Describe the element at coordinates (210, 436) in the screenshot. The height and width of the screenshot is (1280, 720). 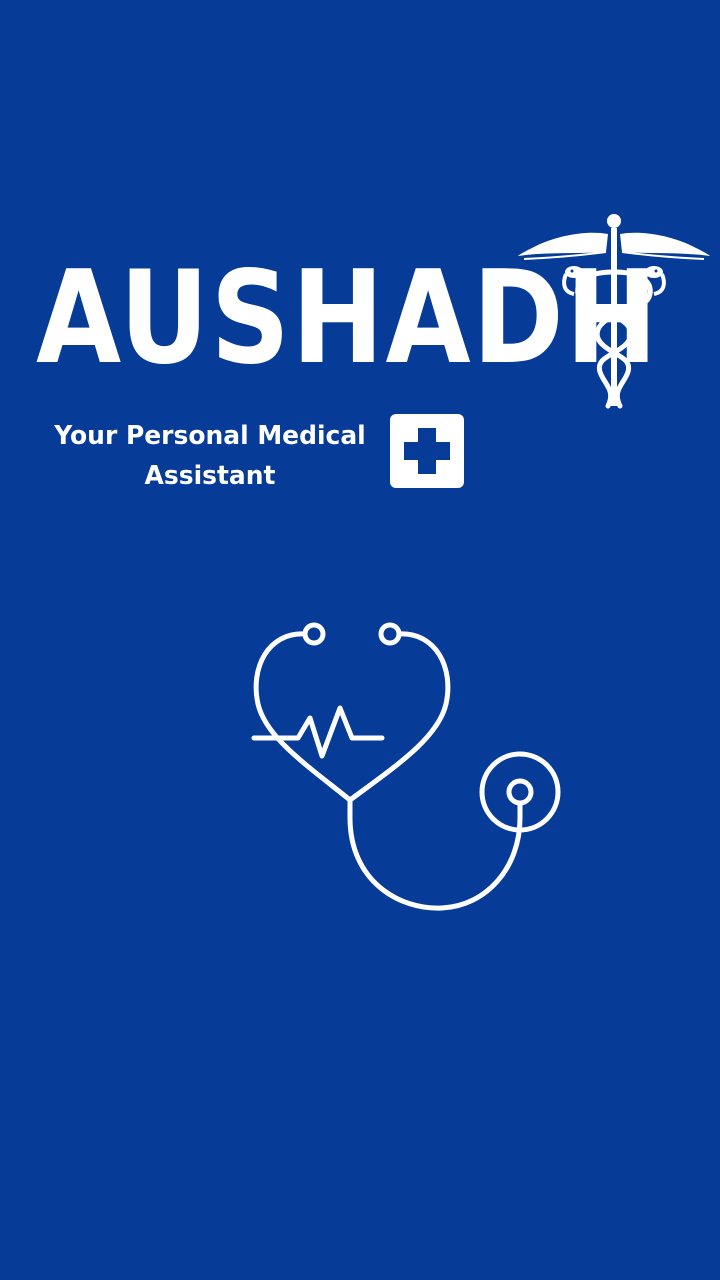
I see `tagline-line-1: Your Personal Medical` at that location.